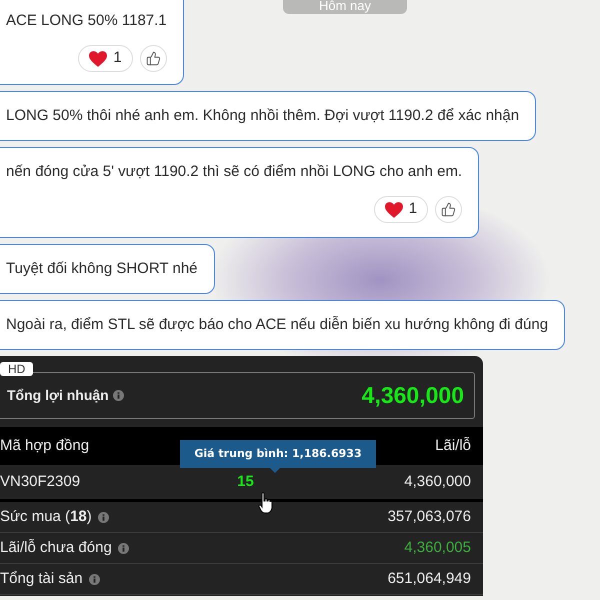 The height and width of the screenshot is (600, 600). Describe the element at coordinates (263, 116) in the screenshot. I see `message-text: LONG 50% thôi nhé anh em. Không nhồi thêm. Đợi vượt 1190.2 để xác nhận` at that location.